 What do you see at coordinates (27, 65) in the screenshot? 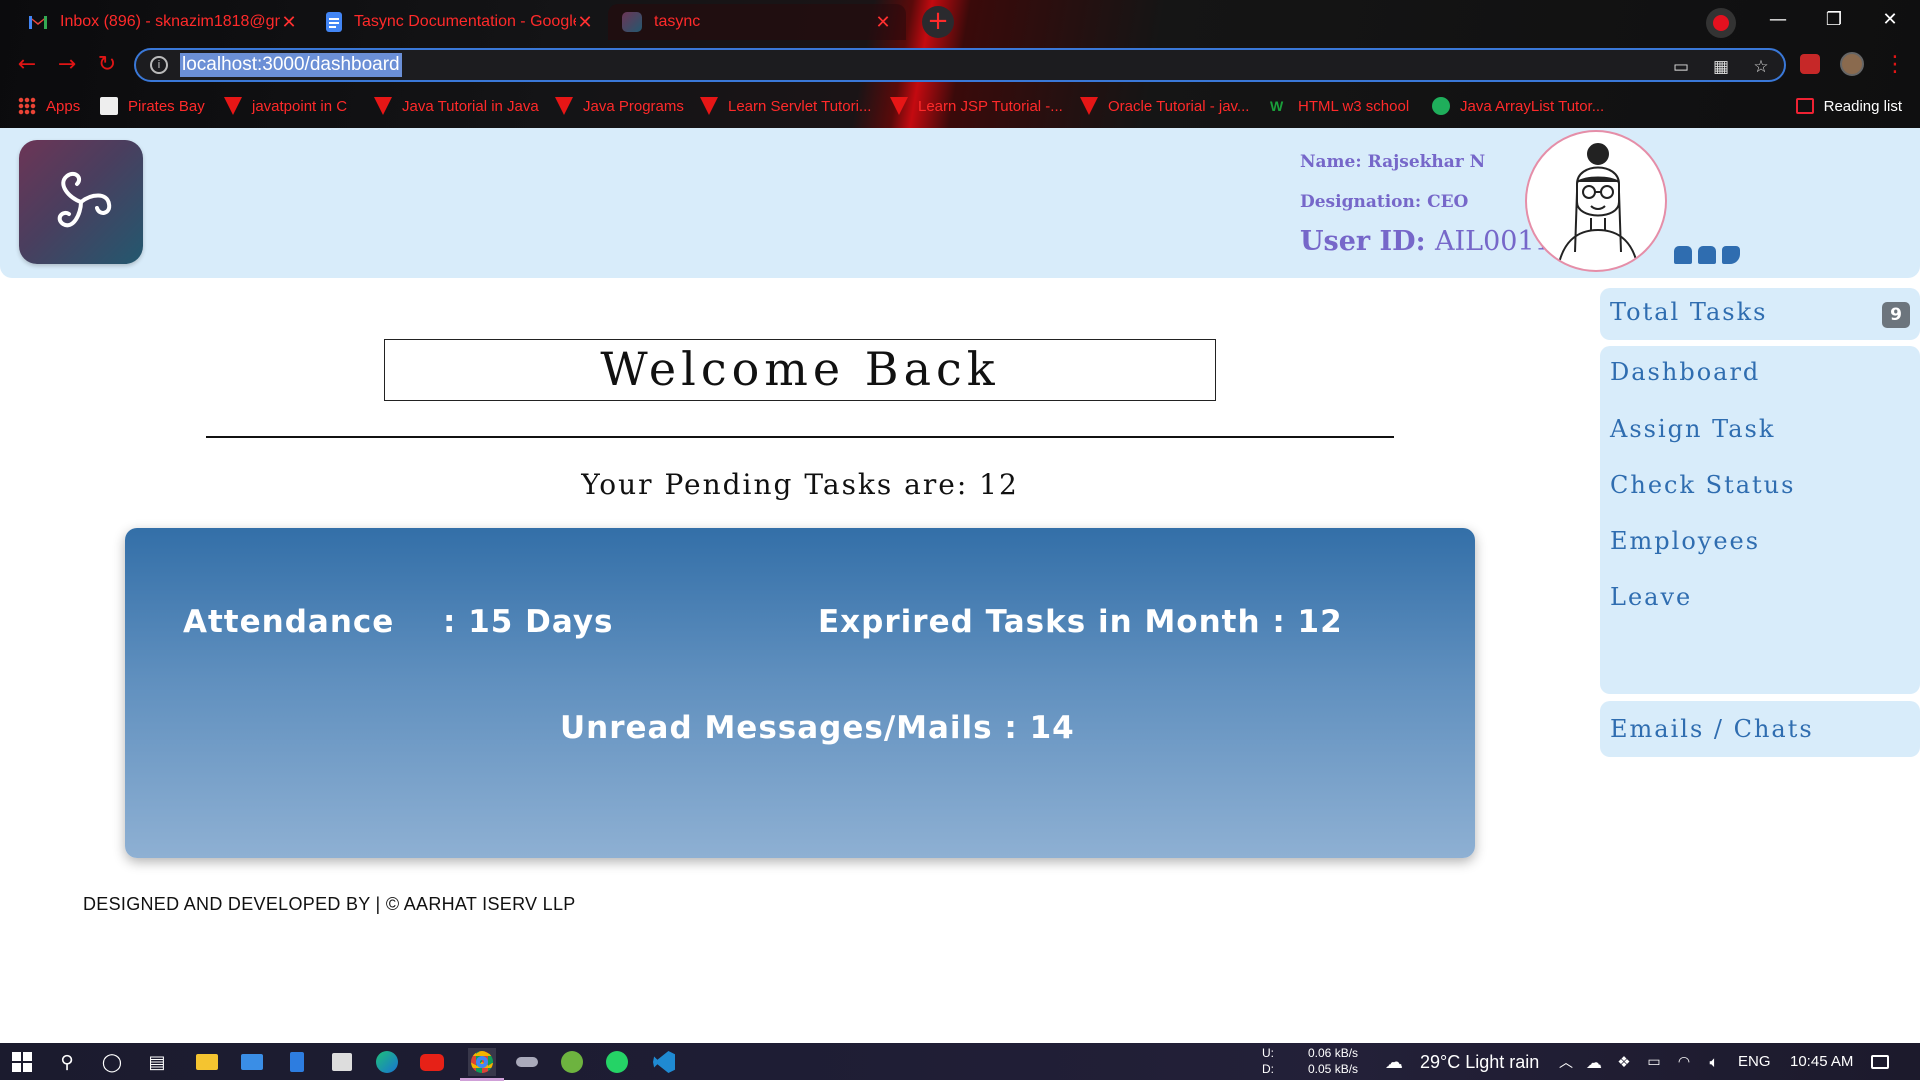
I see `back-icon: ←` at bounding box center [27, 65].